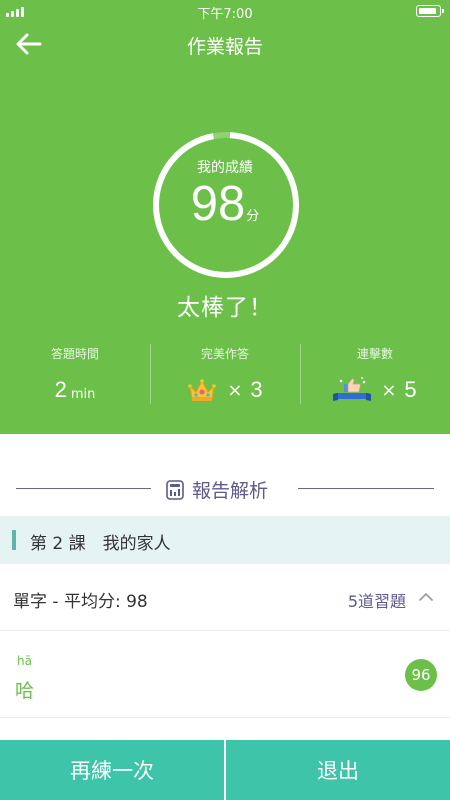 The height and width of the screenshot is (800, 450). What do you see at coordinates (225, 675) in the screenshot?
I see `word-item: hā 哈 96` at bounding box center [225, 675].